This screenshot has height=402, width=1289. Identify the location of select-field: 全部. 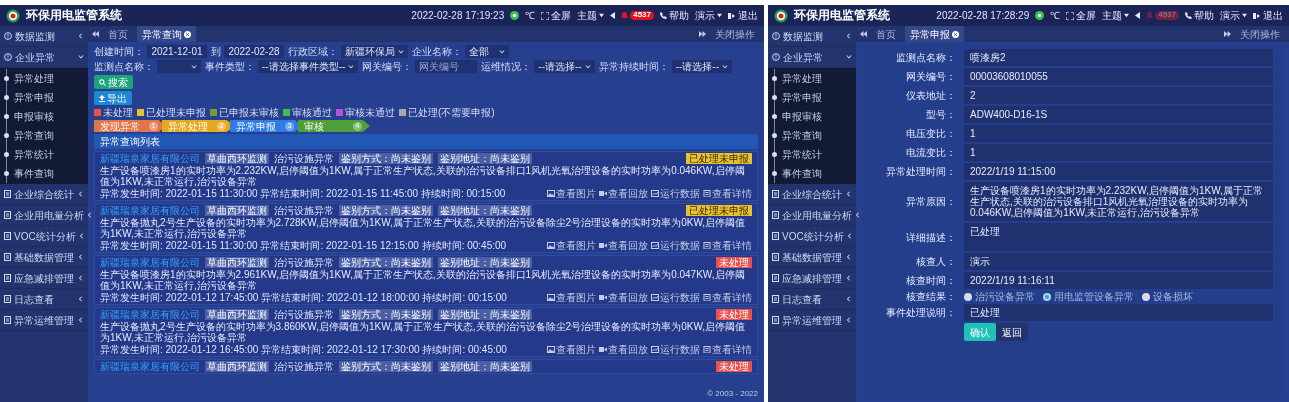
(487, 51).